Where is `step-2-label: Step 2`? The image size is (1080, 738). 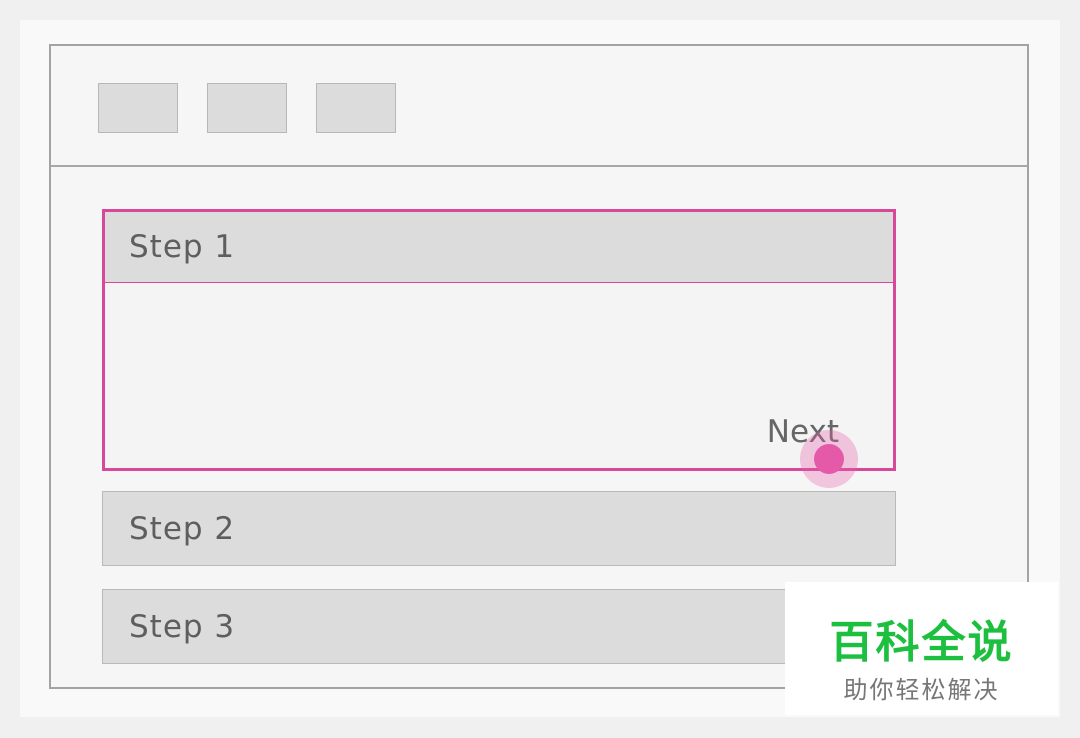 step-2-label: Step 2 is located at coordinates (182, 528).